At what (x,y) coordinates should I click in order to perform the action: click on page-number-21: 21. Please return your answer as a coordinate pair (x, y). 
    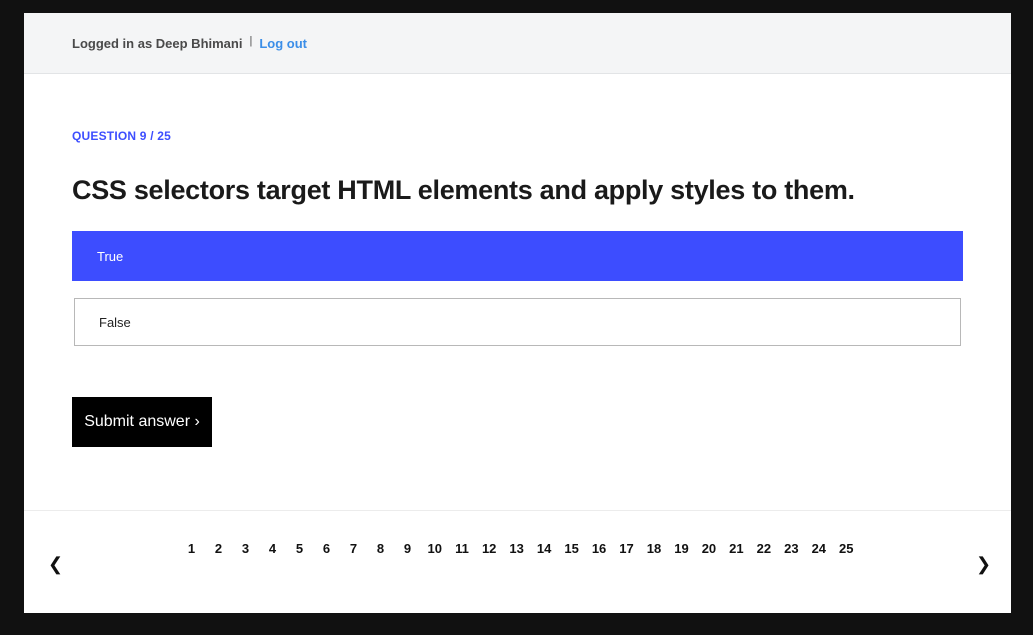
    Looking at the image, I should click on (736, 548).